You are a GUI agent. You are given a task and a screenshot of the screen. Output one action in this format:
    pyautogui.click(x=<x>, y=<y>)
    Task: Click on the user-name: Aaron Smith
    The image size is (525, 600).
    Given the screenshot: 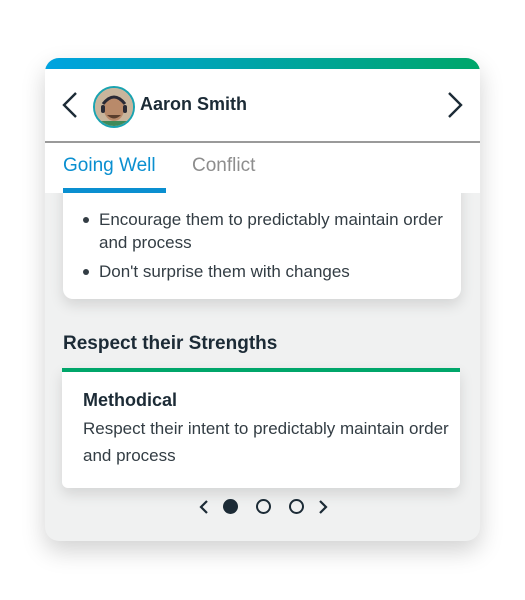 What is the action you would take?
    pyautogui.click(x=194, y=104)
    